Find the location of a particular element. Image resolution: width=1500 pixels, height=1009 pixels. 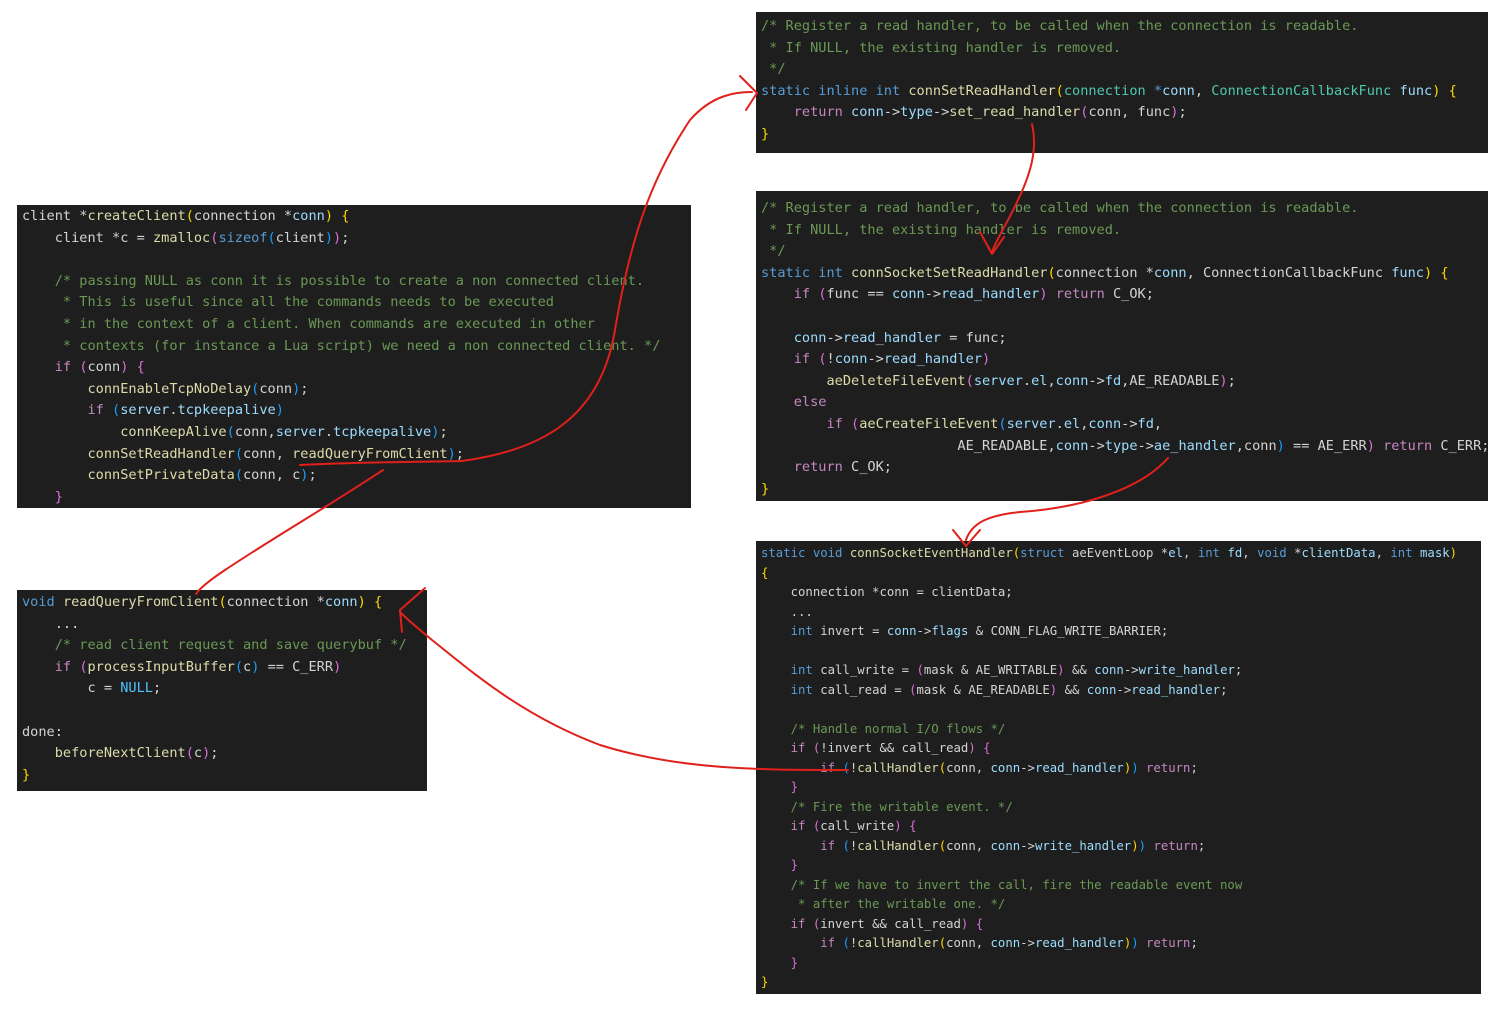

code-token: connection is located at coordinates (1104, 90).